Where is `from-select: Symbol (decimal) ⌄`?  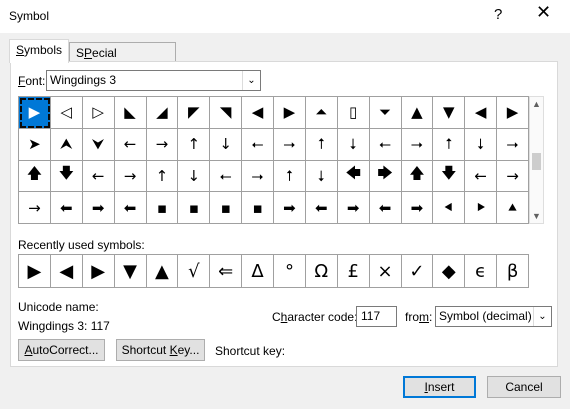
from-select: Symbol (decimal) ⌄ is located at coordinates (493, 316).